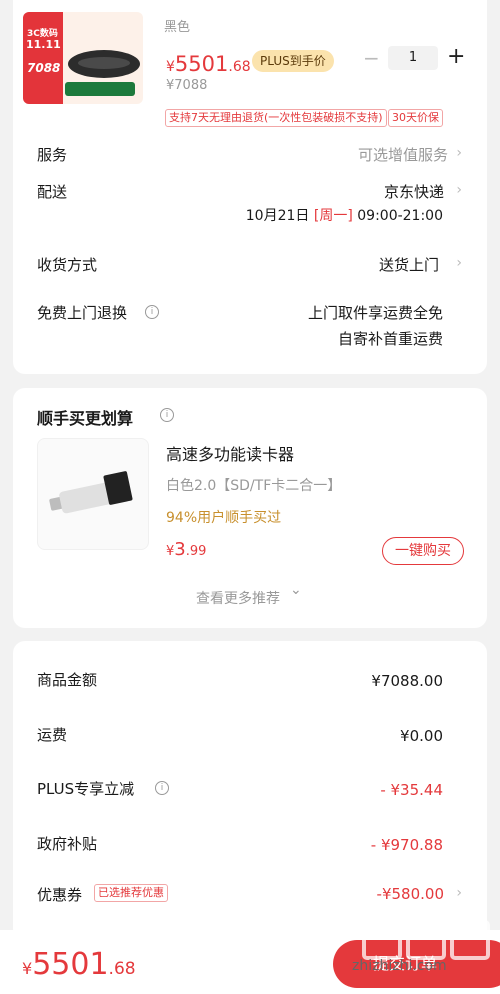 The width and height of the screenshot is (500, 994). I want to click on total-price: ¥5501.68, so click(79, 964).